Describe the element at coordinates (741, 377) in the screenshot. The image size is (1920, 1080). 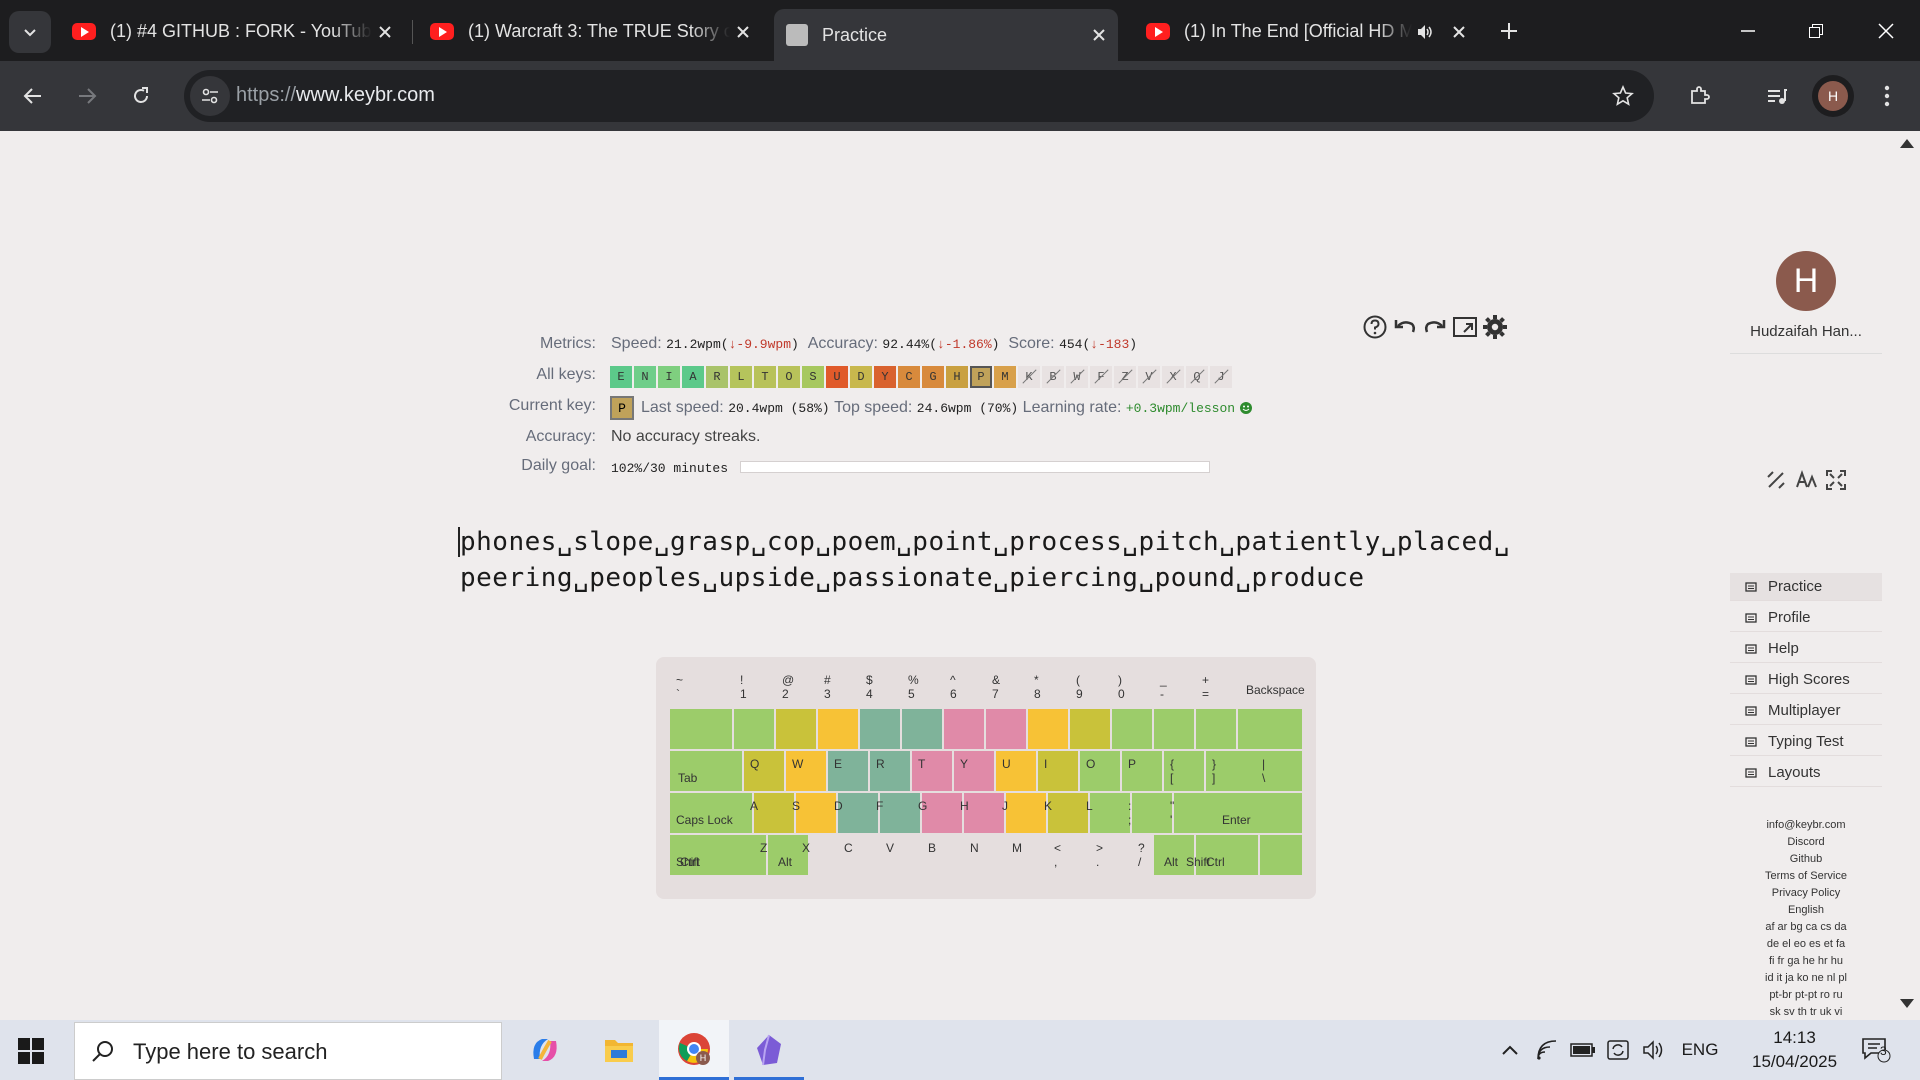
I see `key-indicator-l: L` at that location.